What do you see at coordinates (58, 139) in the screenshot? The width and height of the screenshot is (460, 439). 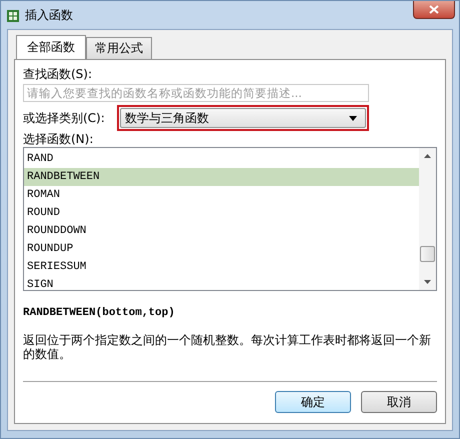 I see `function-list-label: 选择函数(N):` at bounding box center [58, 139].